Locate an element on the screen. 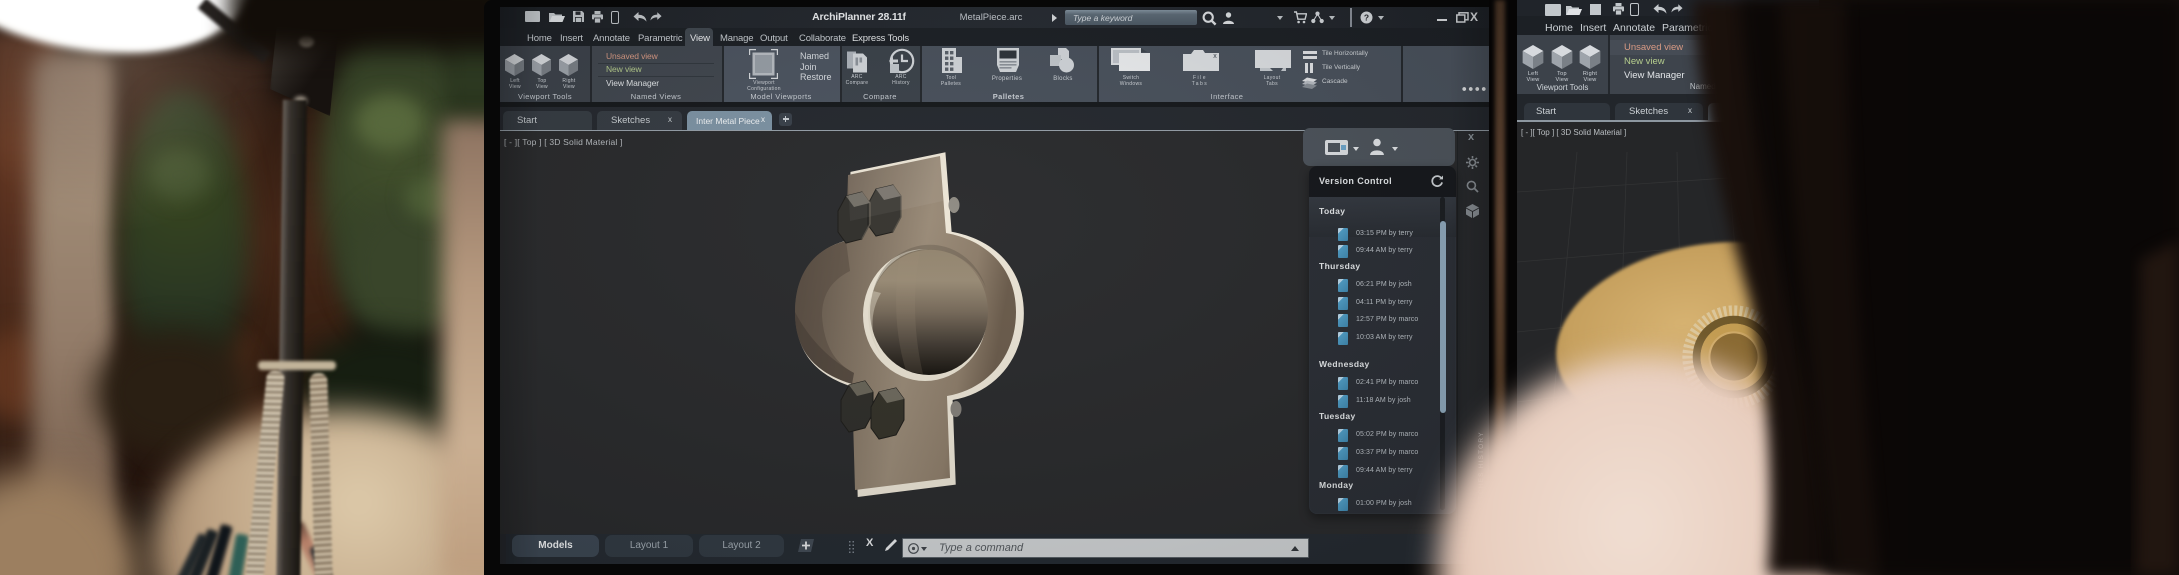  svg-text: x is located at coordinates (1215, 56).